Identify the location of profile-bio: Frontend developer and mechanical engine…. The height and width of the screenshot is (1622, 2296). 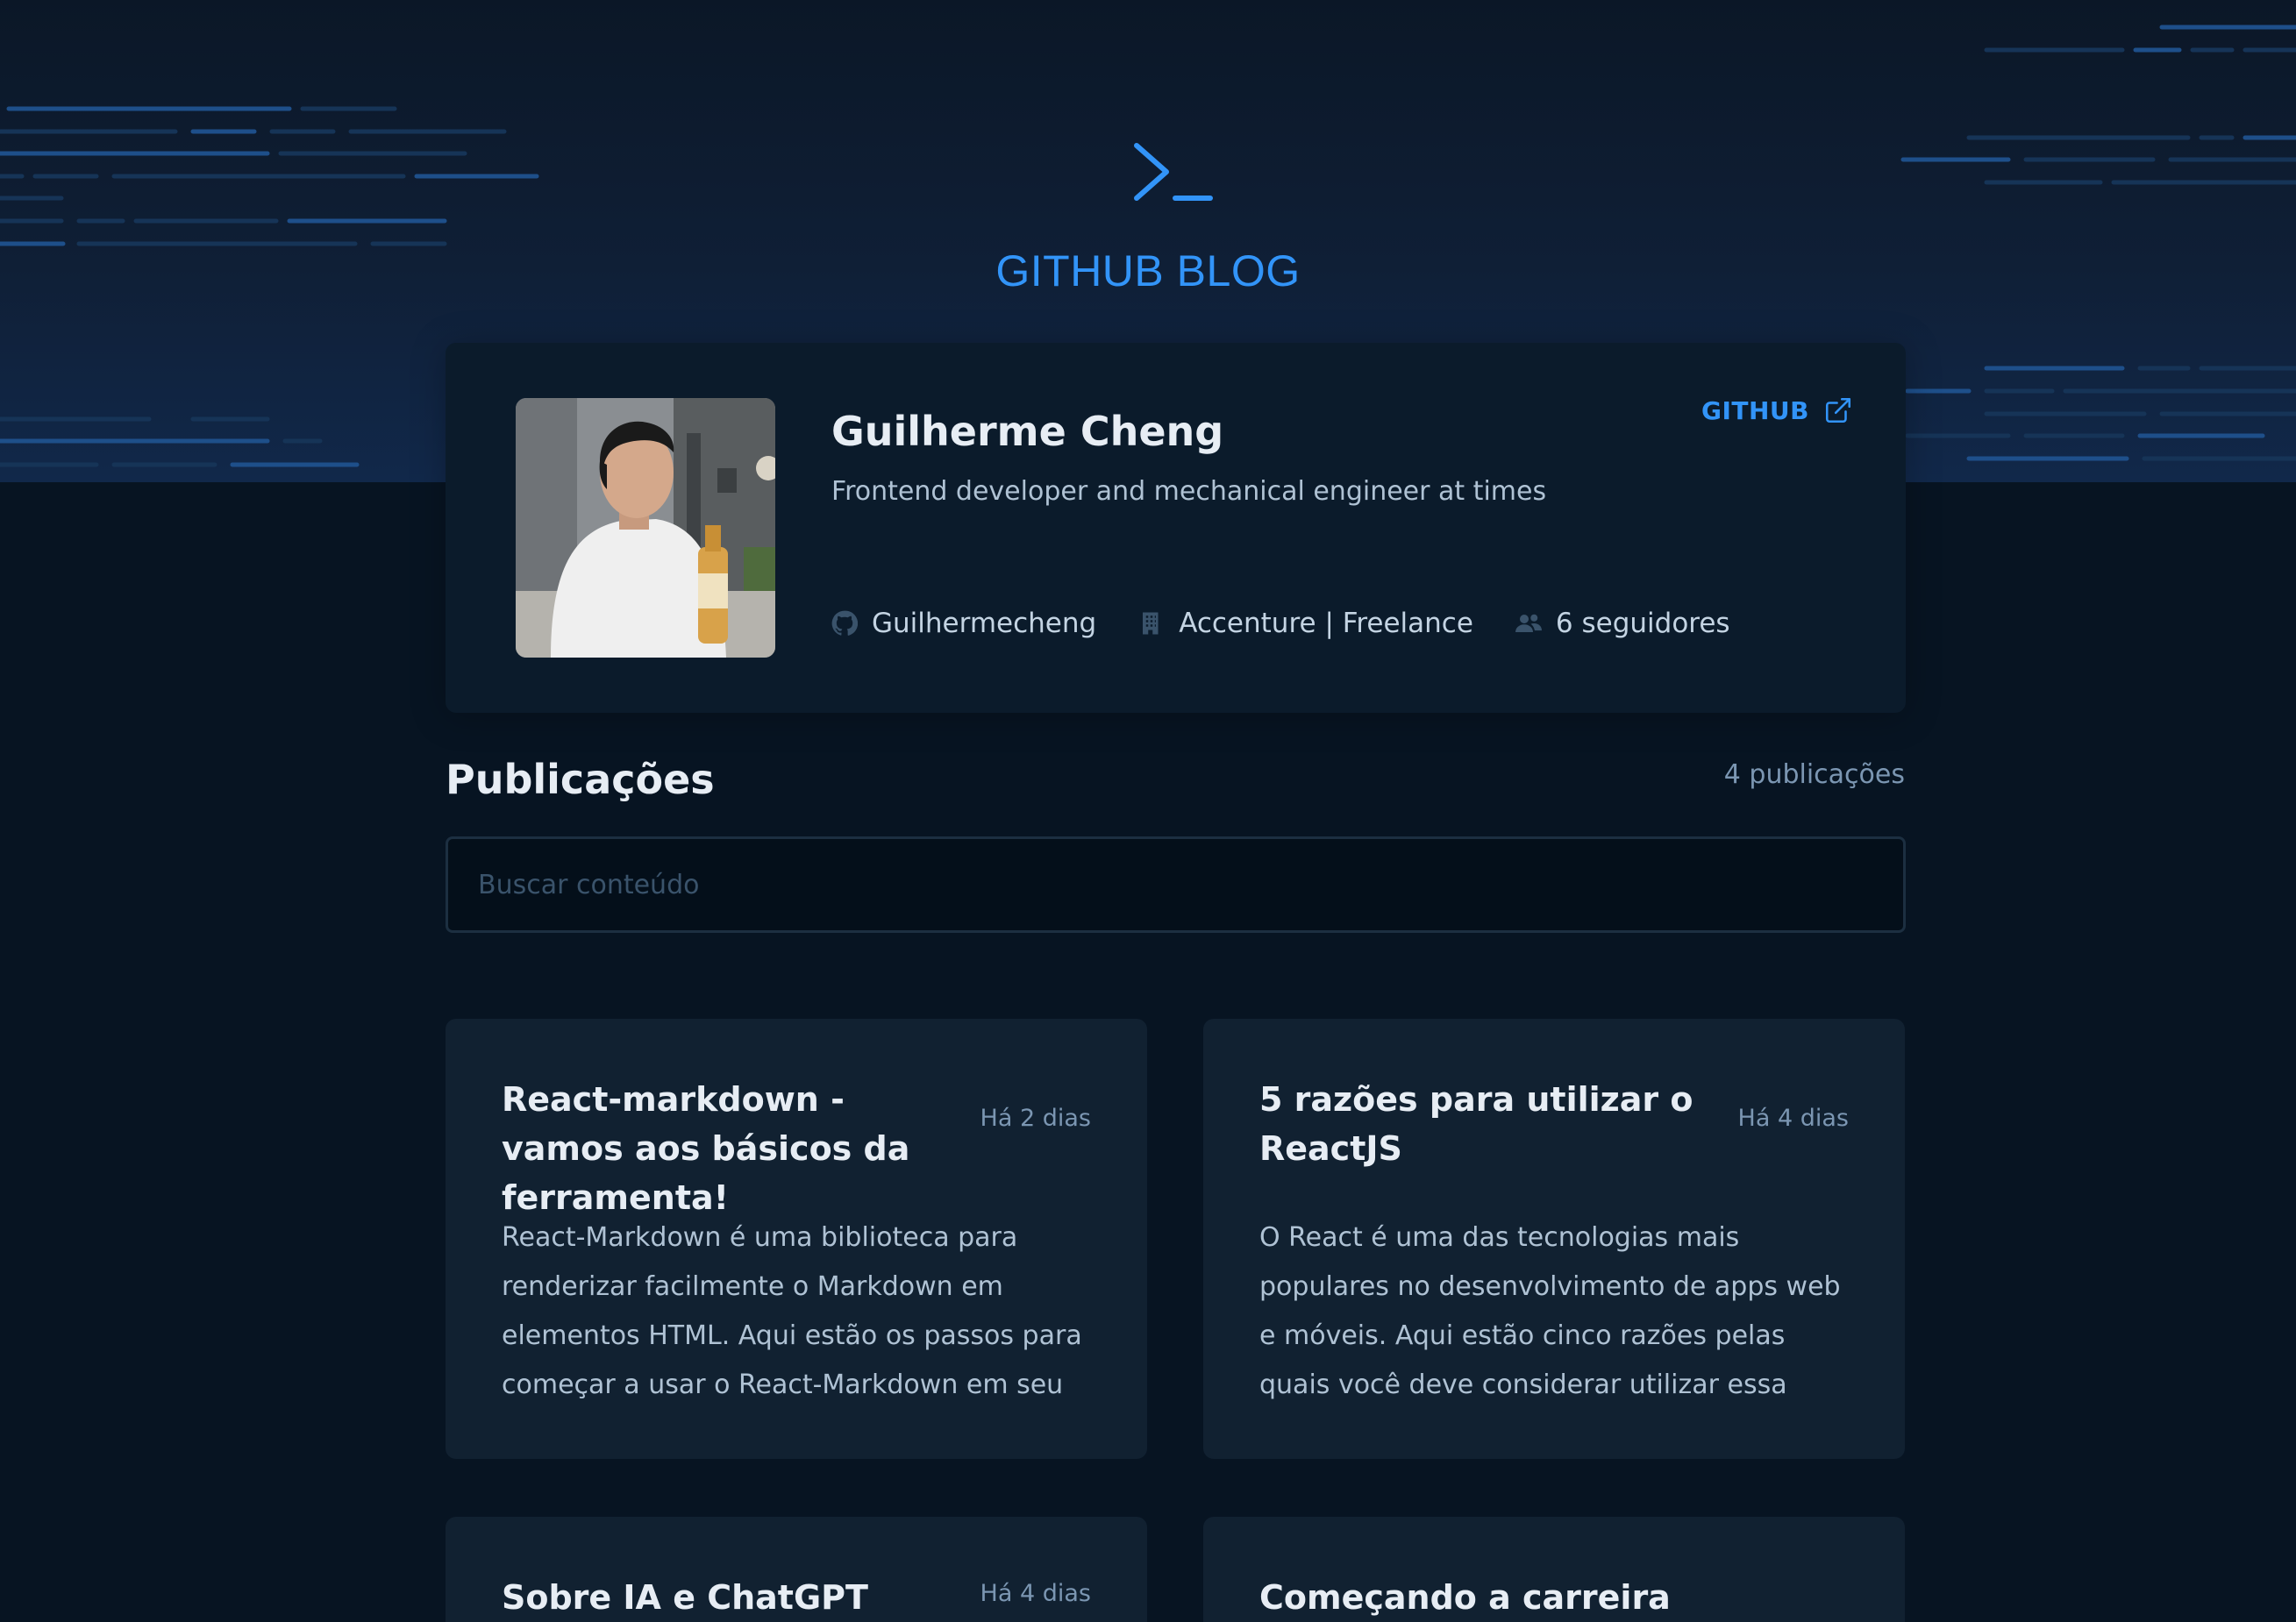
(1189, 492).